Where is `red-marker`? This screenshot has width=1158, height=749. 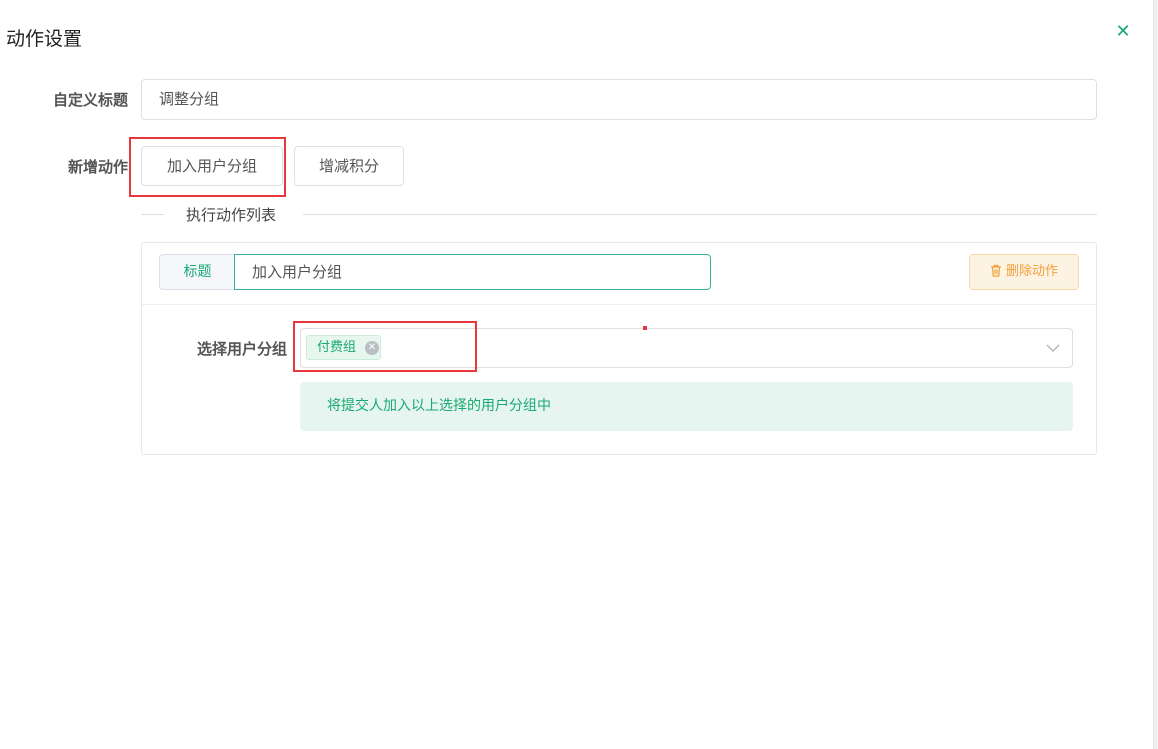
red-marker is located at coordinates (645, 328).